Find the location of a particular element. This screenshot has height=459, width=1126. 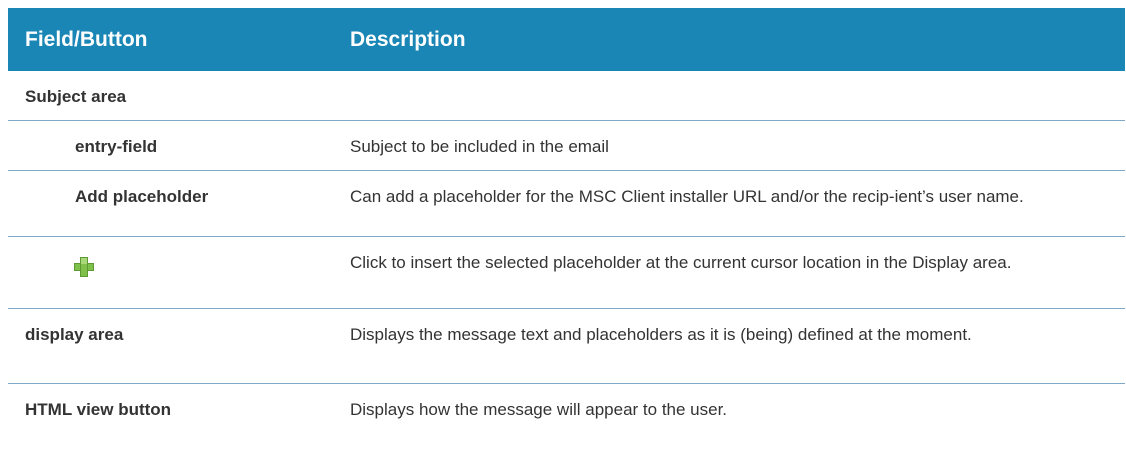

field-html-view-button: HTML view button is located at coordinates (98, 409).